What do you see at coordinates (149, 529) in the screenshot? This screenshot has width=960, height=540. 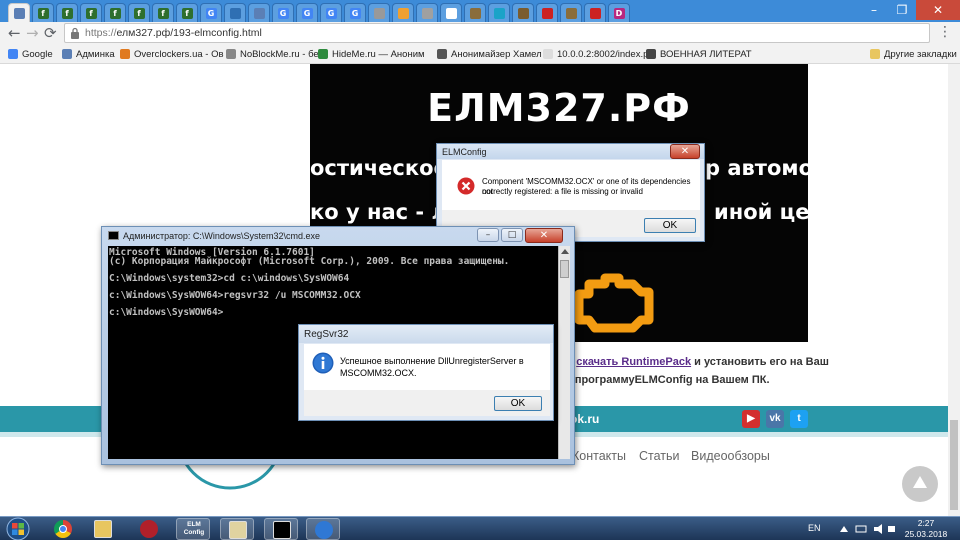 I see `taskbar-app-red-button` at bounding box center [149, 529].